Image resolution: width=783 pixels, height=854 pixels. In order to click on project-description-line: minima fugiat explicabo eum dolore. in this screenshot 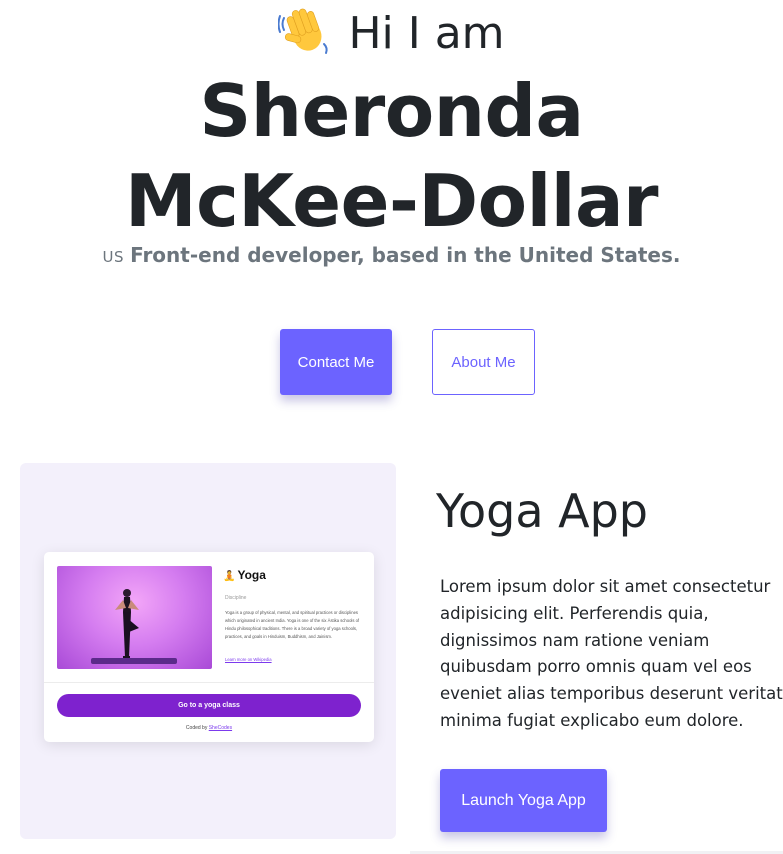, I will do `click(592, 720)`.